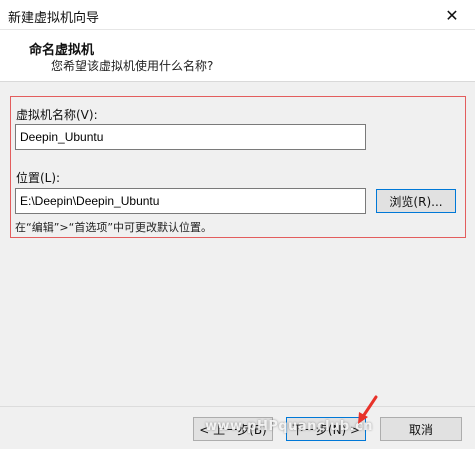 This screenshot has height=449, width=475. I want to click on cancel-button: 取消, so click(421, 429).